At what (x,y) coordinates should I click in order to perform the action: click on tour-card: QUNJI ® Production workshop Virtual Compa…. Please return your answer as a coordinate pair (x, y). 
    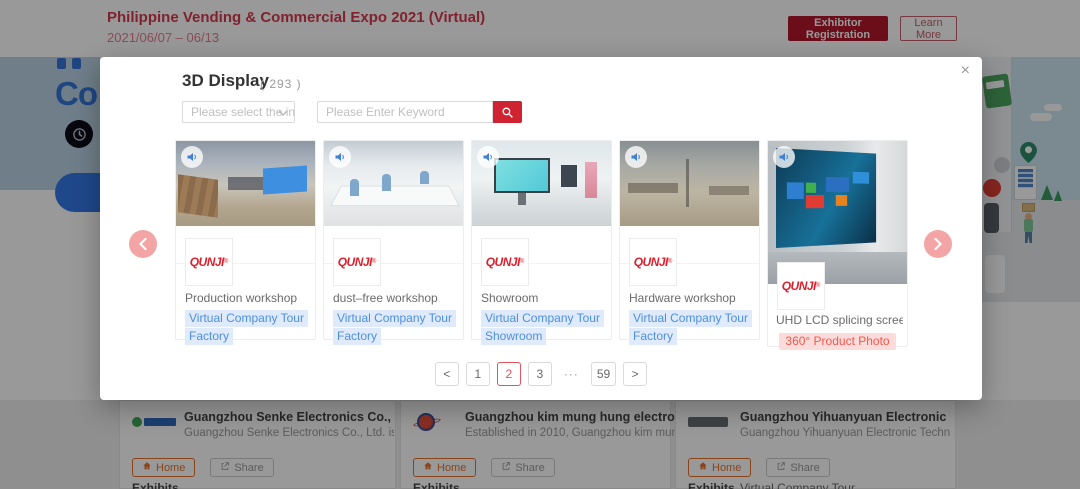
    Looking at the image, I should click on (245, 242).